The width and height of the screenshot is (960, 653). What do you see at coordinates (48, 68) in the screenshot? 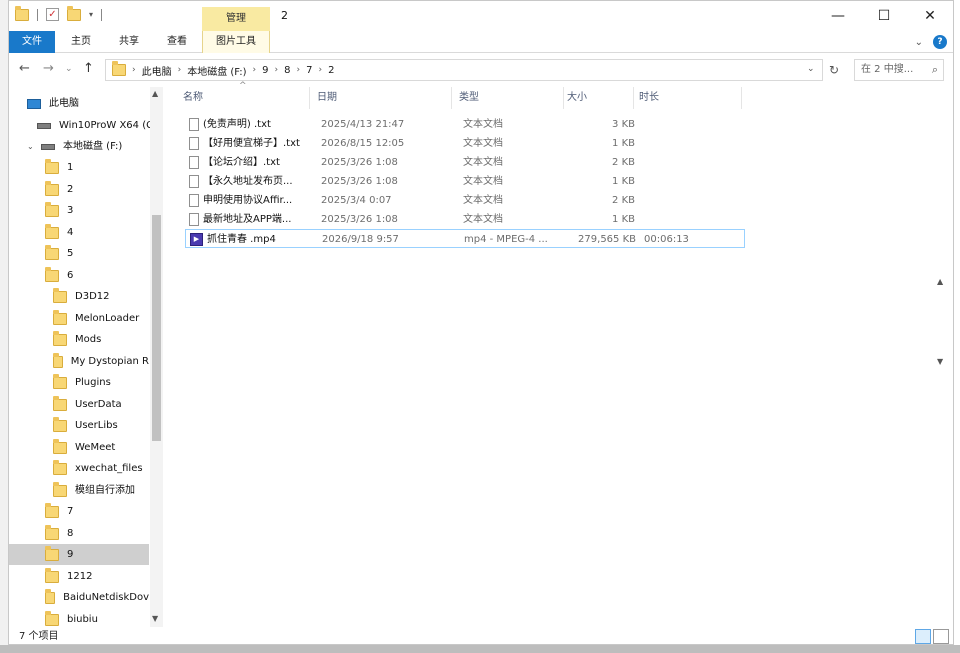
I see `forward-arrow-icon: →` at bounding box center [48, 68].